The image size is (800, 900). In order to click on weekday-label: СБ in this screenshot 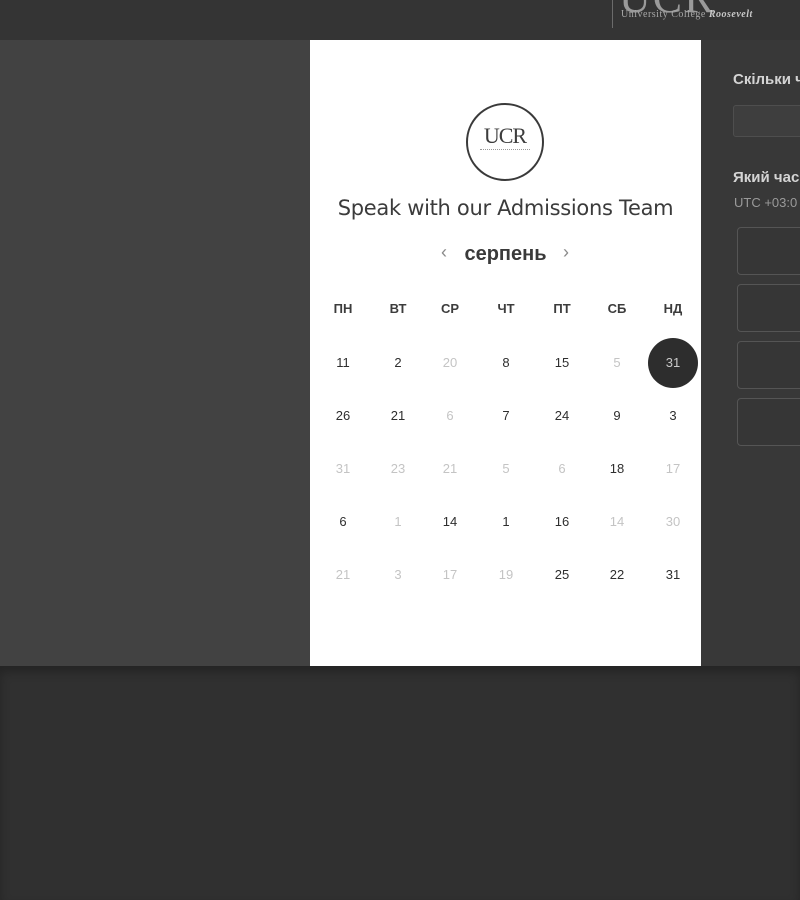, I will do `click(617, 308)`.